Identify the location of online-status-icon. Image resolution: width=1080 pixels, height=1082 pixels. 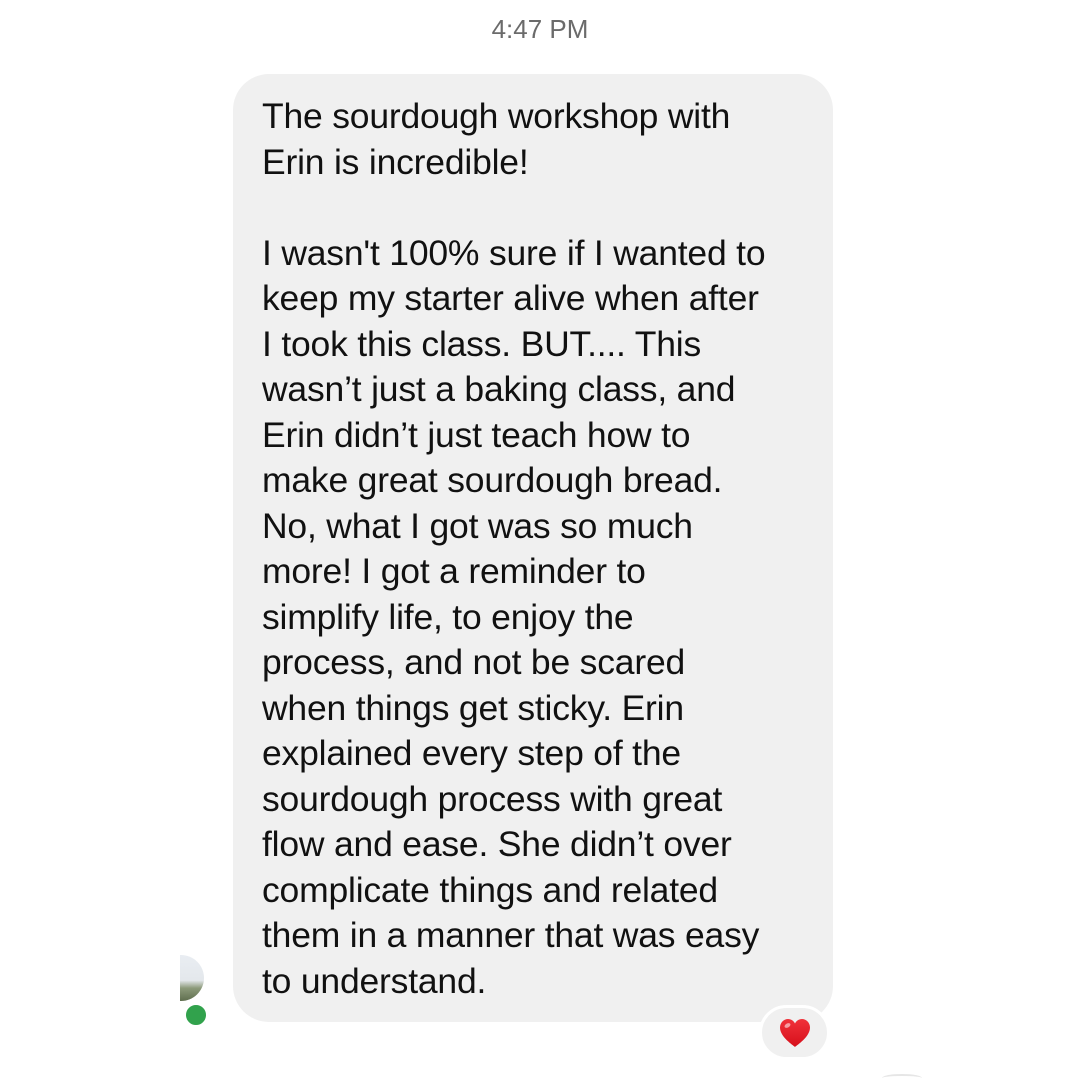
(196, 1015).